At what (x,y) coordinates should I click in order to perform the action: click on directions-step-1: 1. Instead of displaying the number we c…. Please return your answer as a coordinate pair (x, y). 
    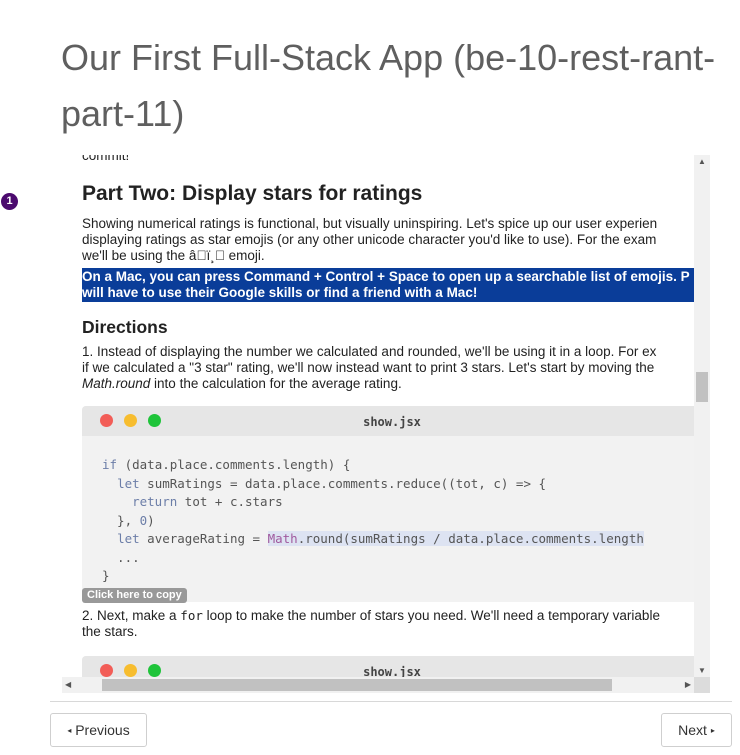
    Looking at the image, I should click on (369, 368).